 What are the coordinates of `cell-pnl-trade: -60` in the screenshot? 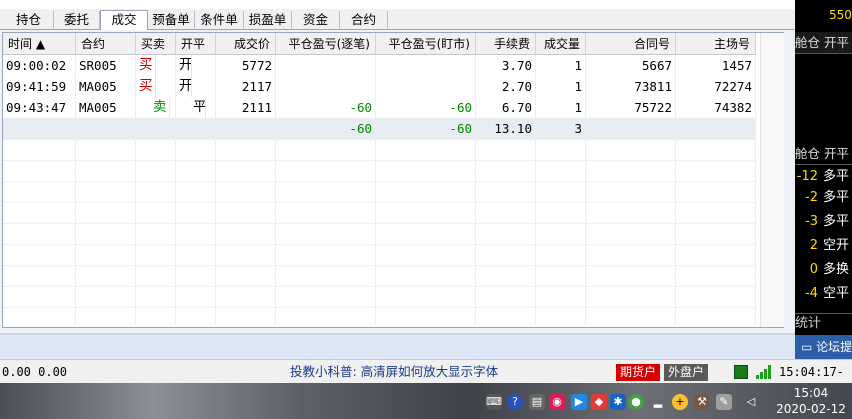 It's located at (326, 107).